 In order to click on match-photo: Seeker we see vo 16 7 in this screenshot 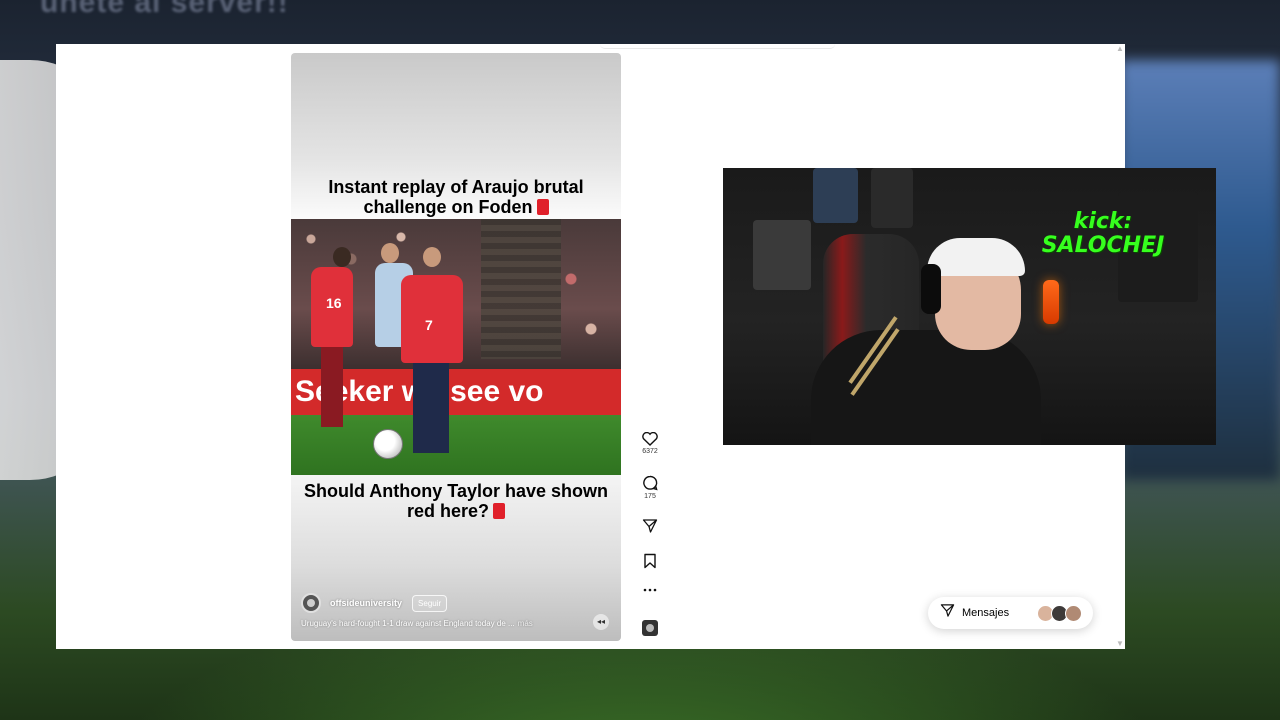, I will do `click(456, 347)`.